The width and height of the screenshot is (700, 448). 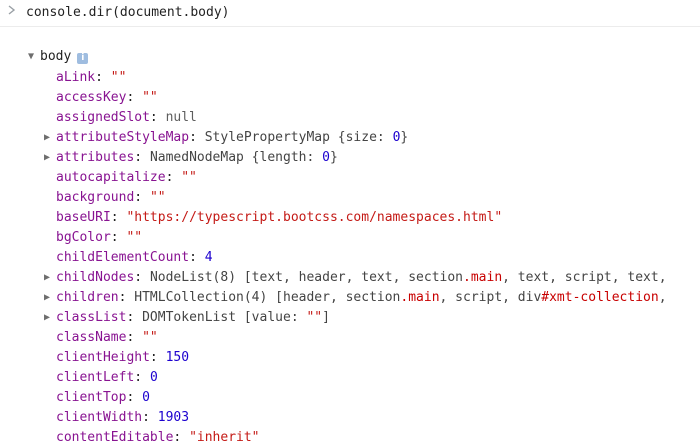 I want to click on property-value-part: 150, so click(x=177, y=357).